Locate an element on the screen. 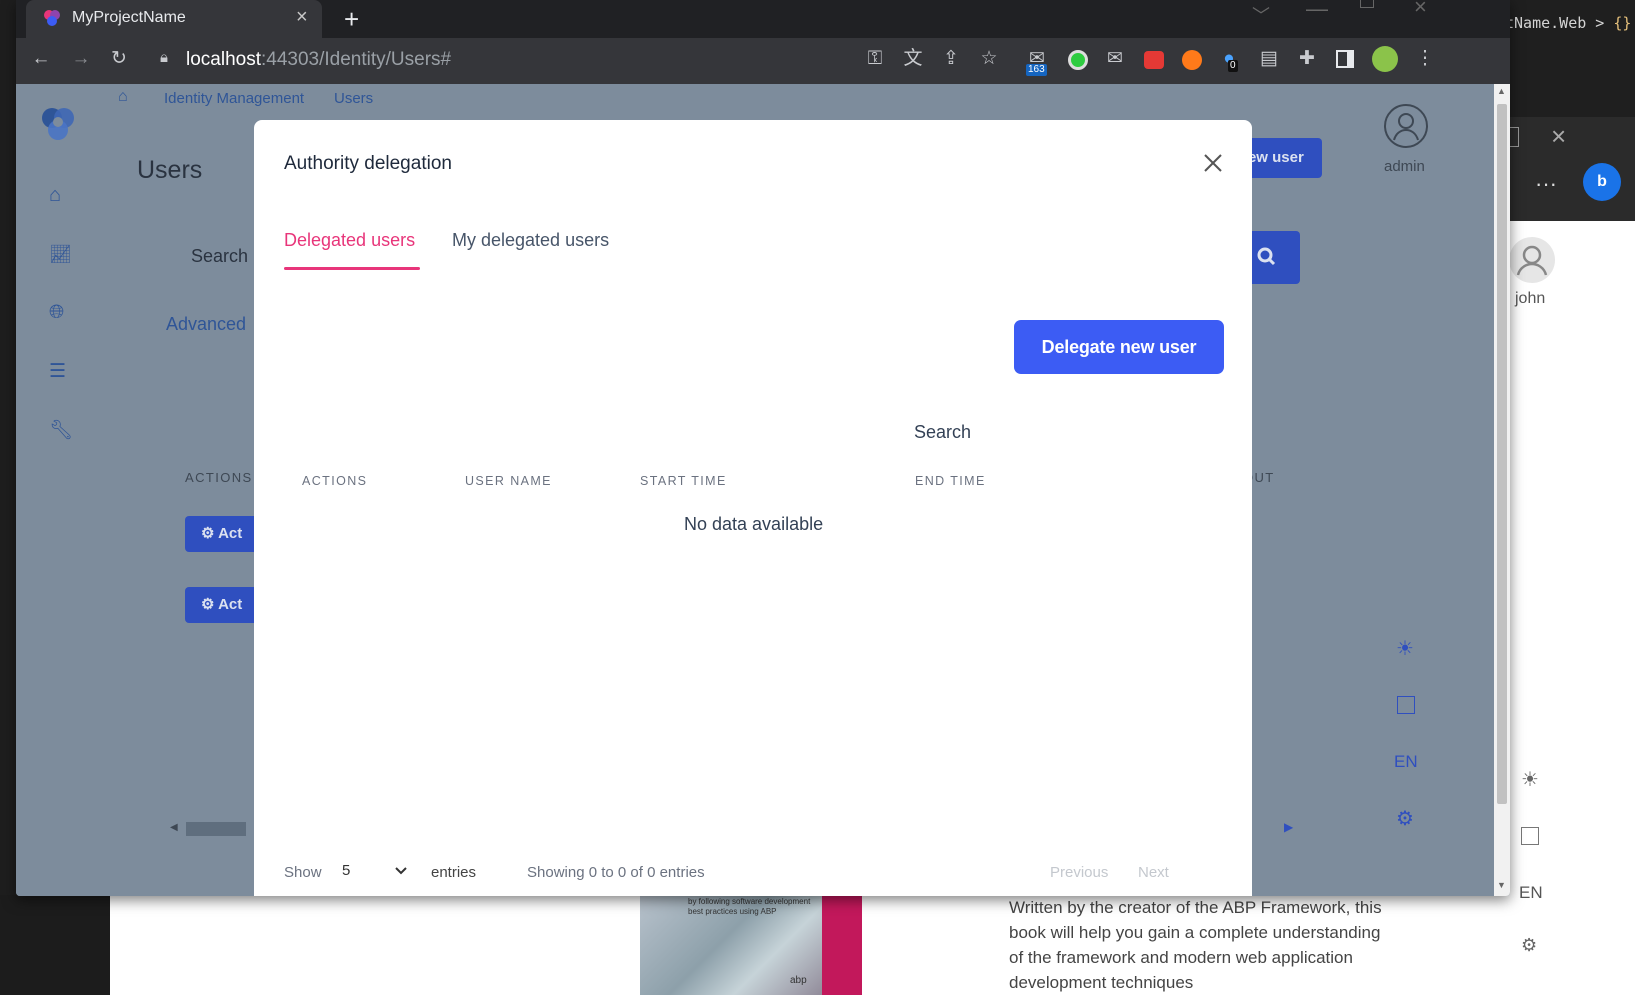 This screenshot has width=1635, height=995. desktop-fragment is located at coordinates (55, 945).